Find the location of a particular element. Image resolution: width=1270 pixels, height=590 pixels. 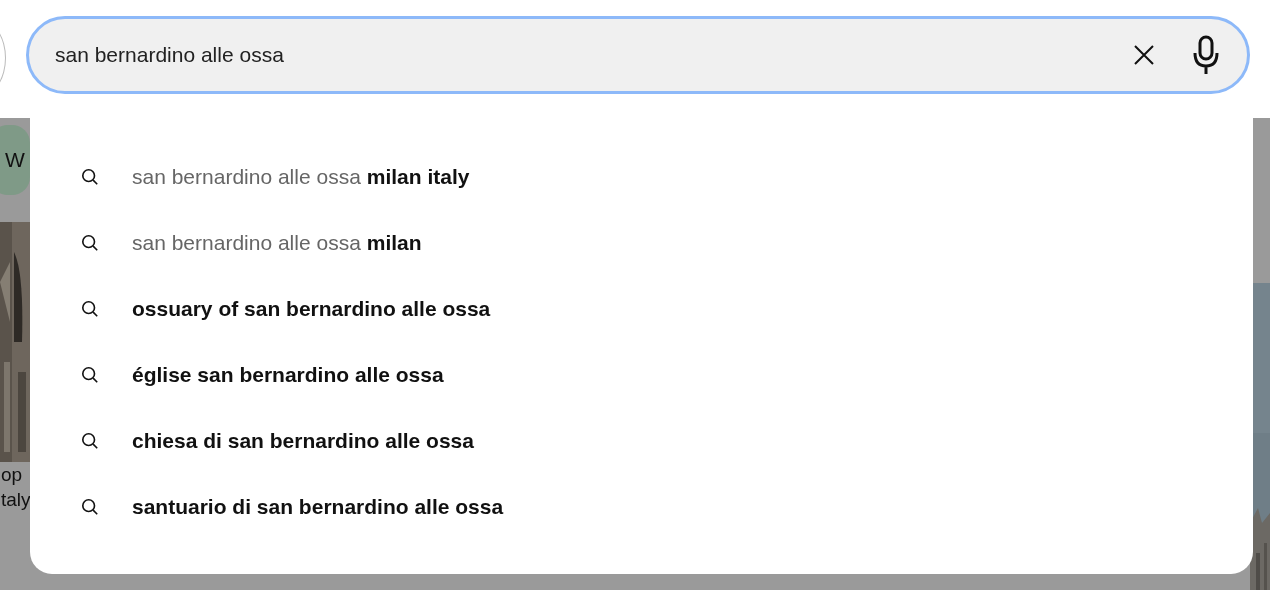

microphone-icon is located at coordinates (1206, 55).